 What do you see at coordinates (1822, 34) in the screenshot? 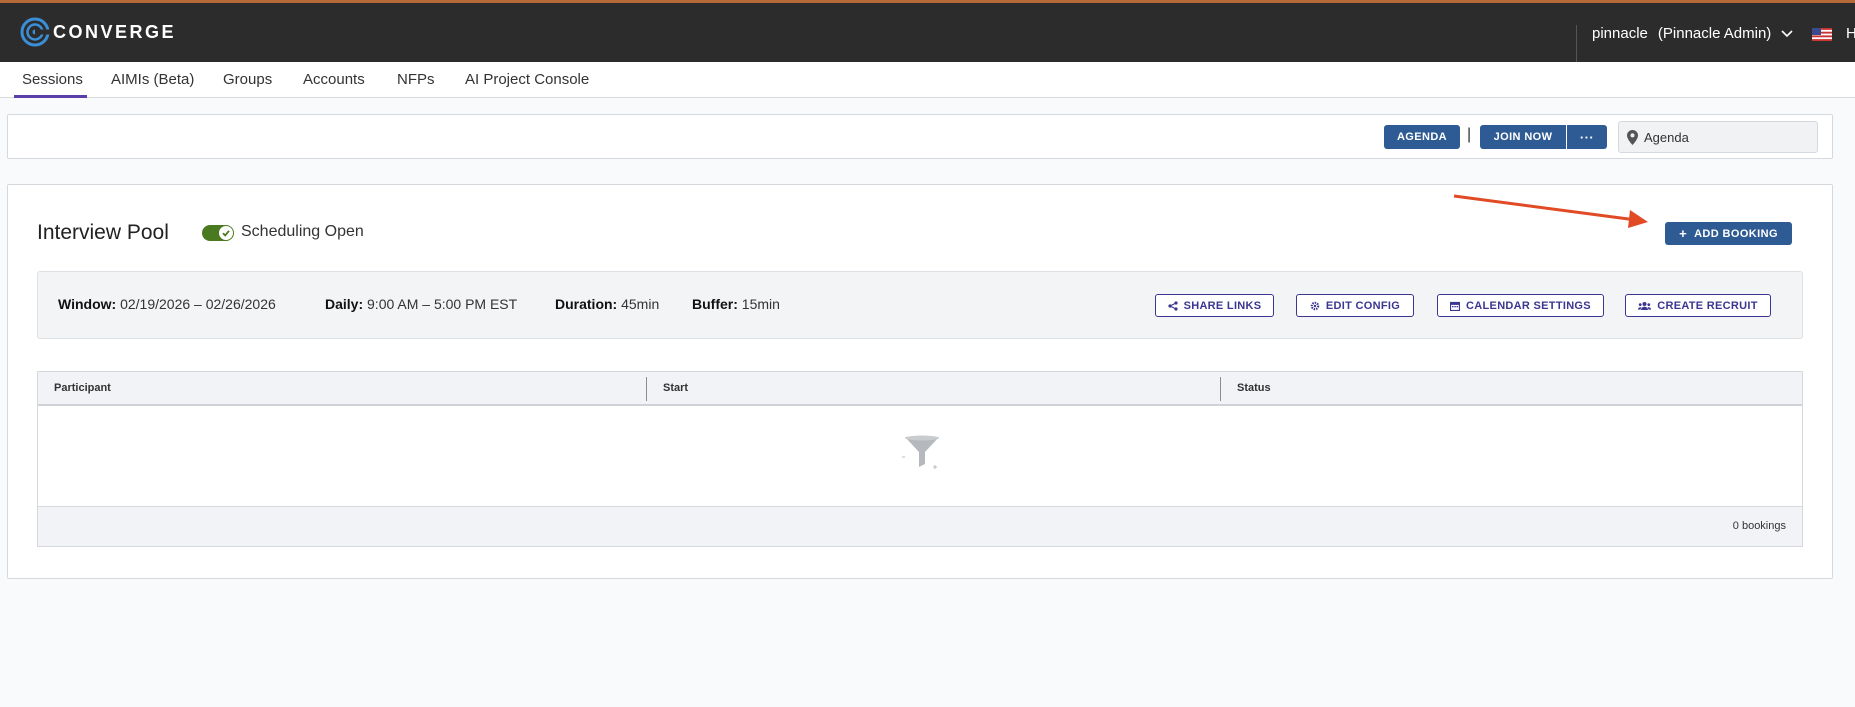
I see `us-flag-icon` at bounding box center [1822, 34].